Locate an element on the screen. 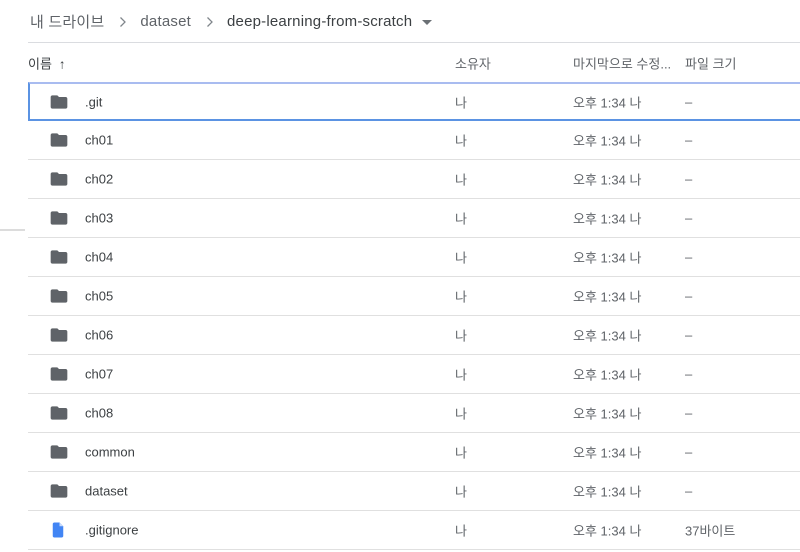 The height and width of the screenshot is (552, 800). file-name: ch02 is located at coordinates (99, 179).